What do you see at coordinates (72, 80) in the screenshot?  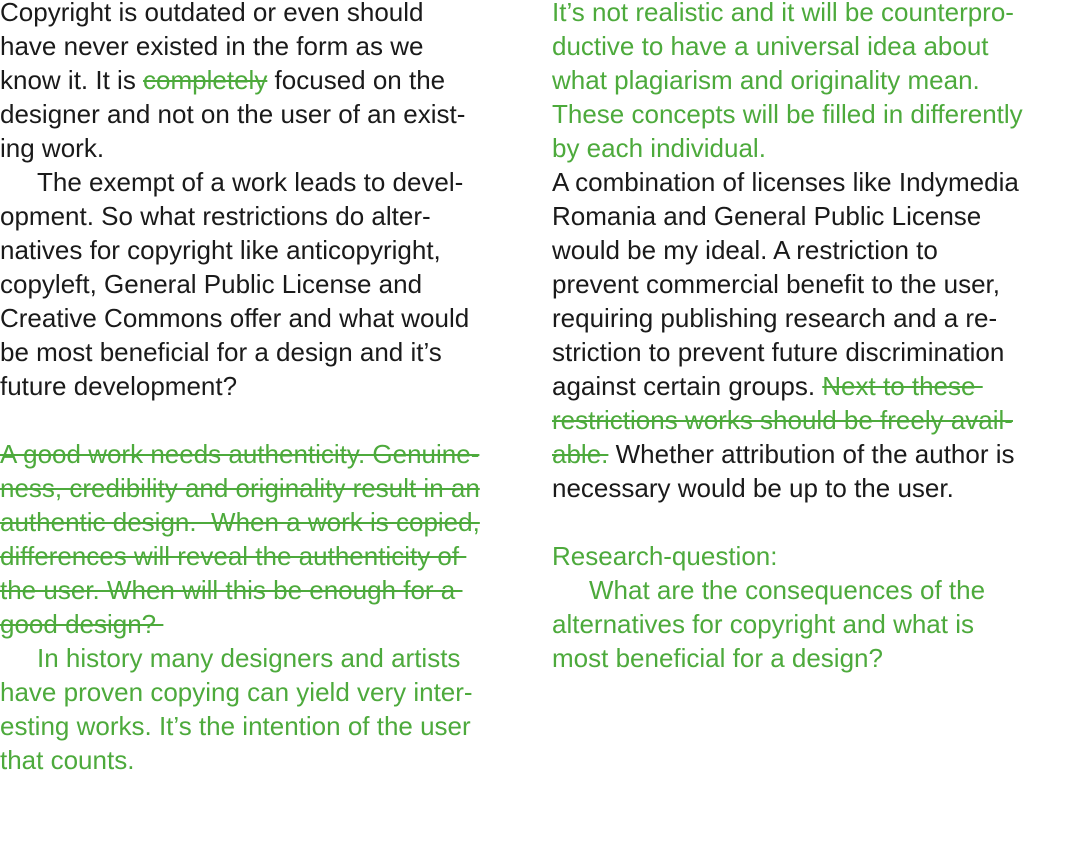 I see `text-segment: know it. It is` at bounding box center [72, 80].